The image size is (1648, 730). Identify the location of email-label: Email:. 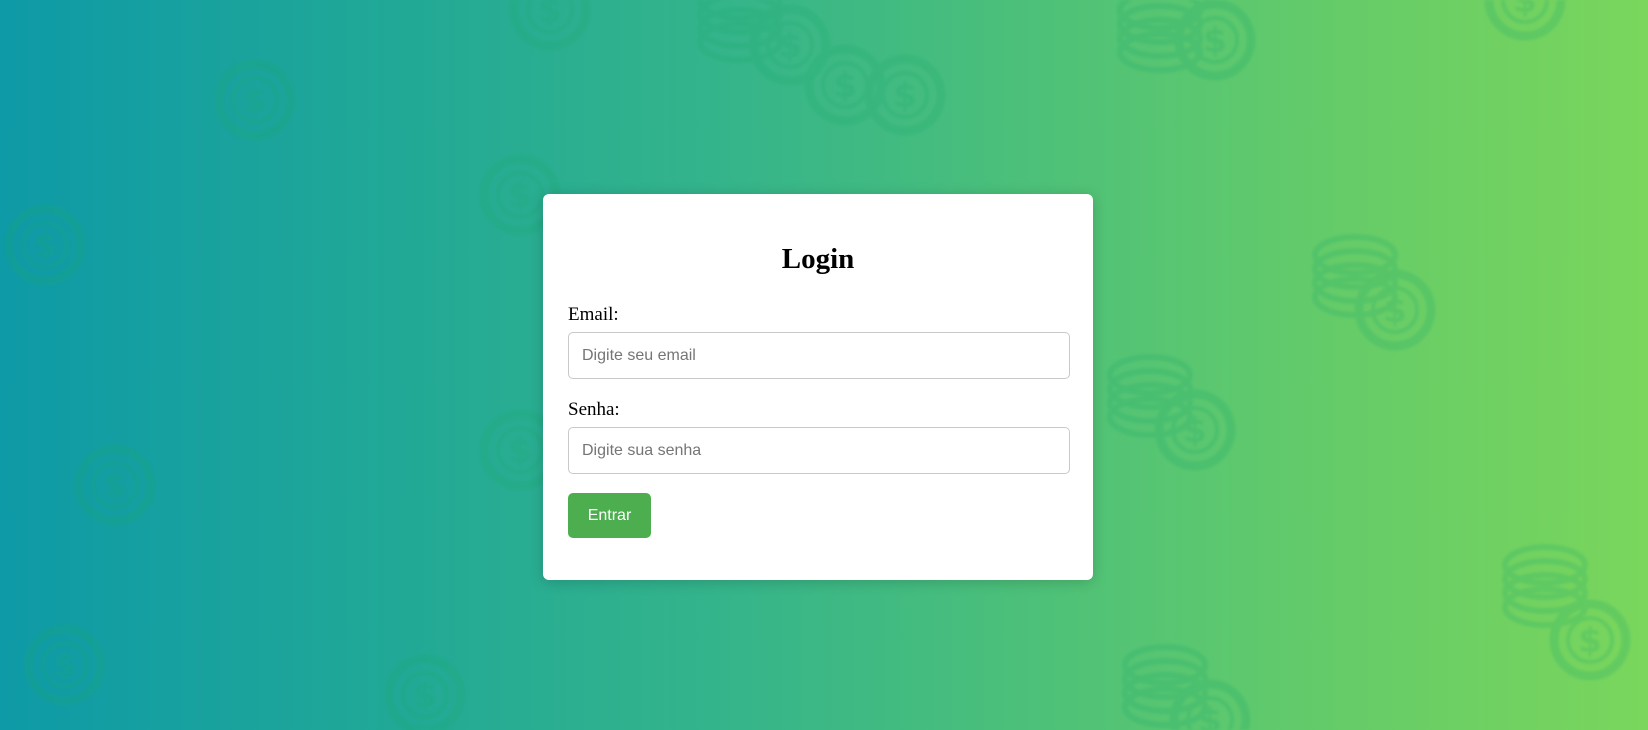
(593, 314).